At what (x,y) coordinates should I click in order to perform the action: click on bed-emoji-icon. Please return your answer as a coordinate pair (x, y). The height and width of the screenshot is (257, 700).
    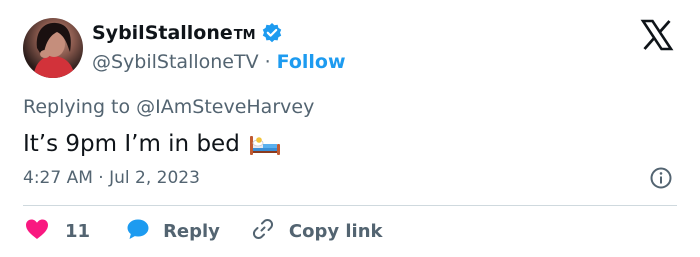
    Looking at the image, I should click on (265, 144).